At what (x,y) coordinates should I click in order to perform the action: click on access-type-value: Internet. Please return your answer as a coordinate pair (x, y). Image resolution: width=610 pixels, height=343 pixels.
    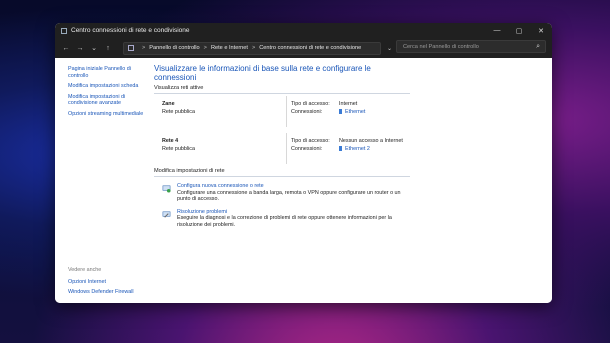
    Looking at the image, I should click on (348, 104).